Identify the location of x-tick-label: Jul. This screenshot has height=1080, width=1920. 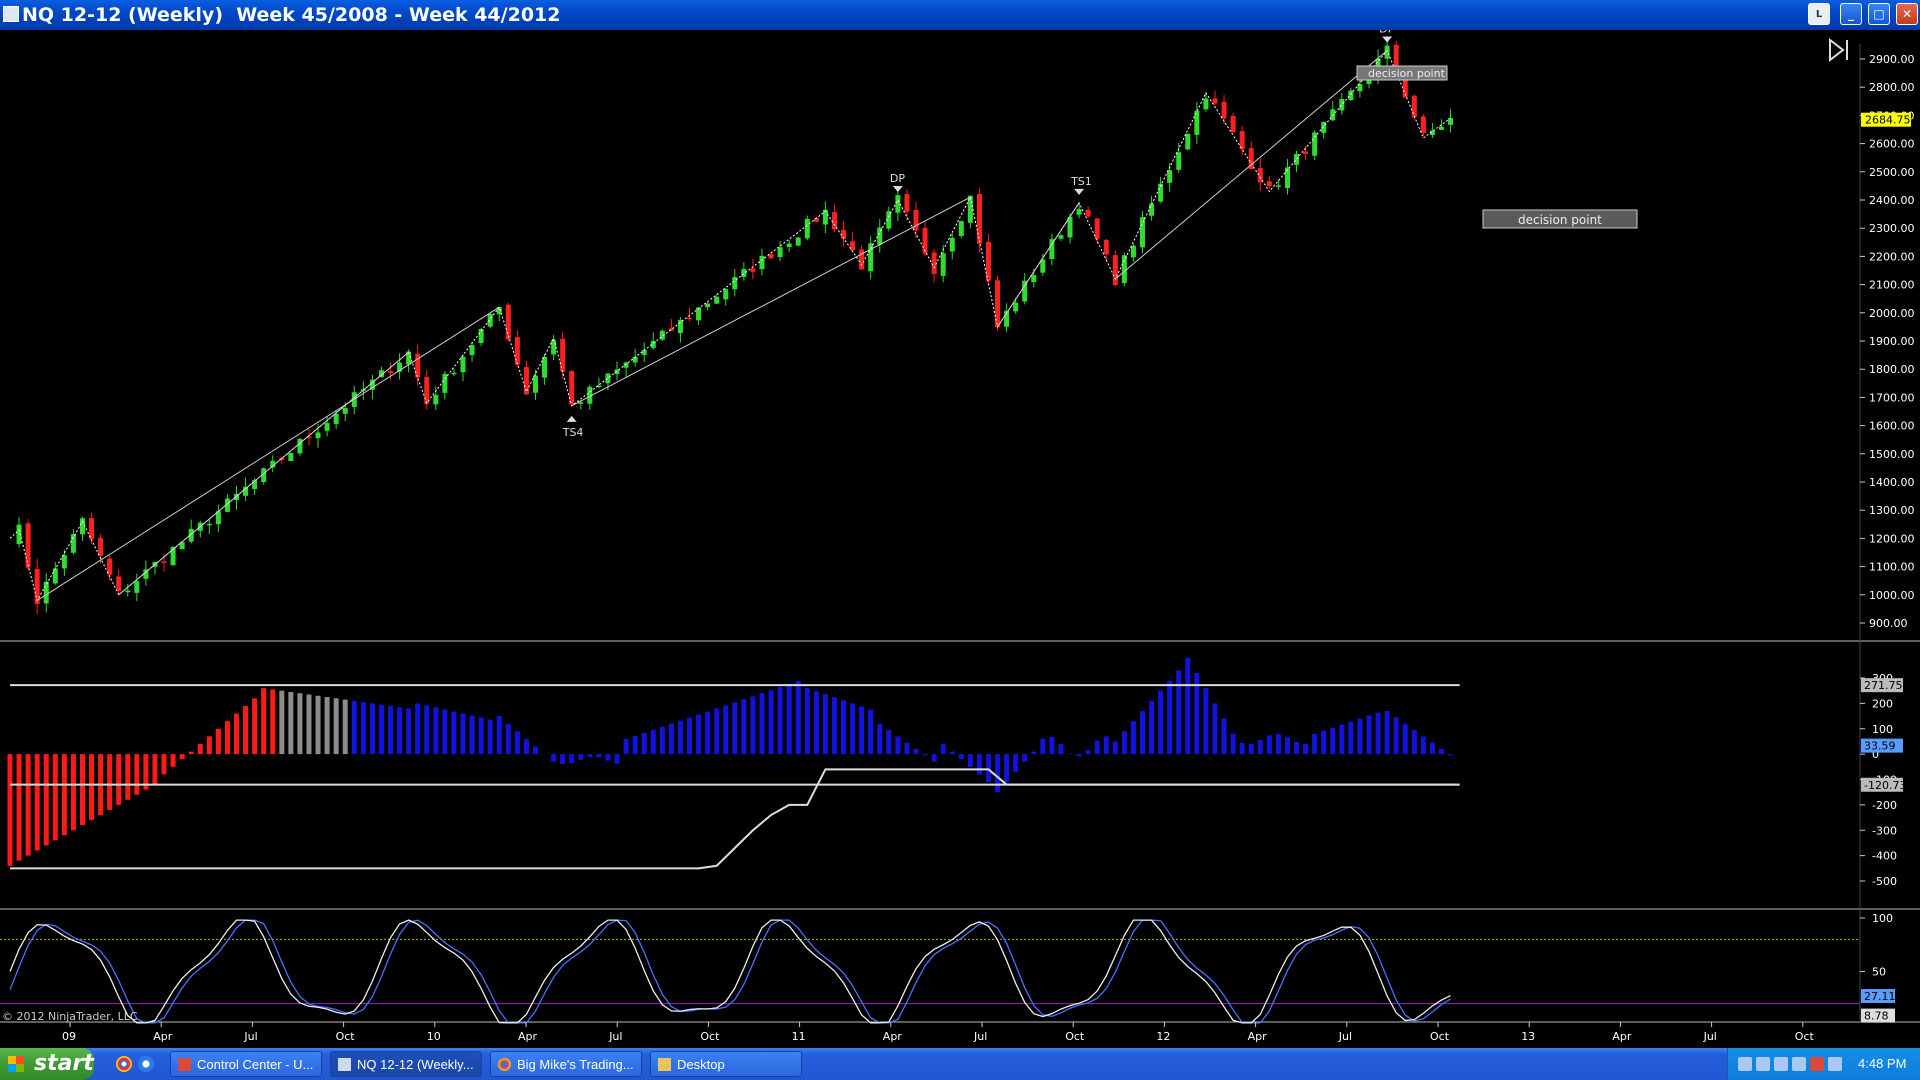
(615, 1036).